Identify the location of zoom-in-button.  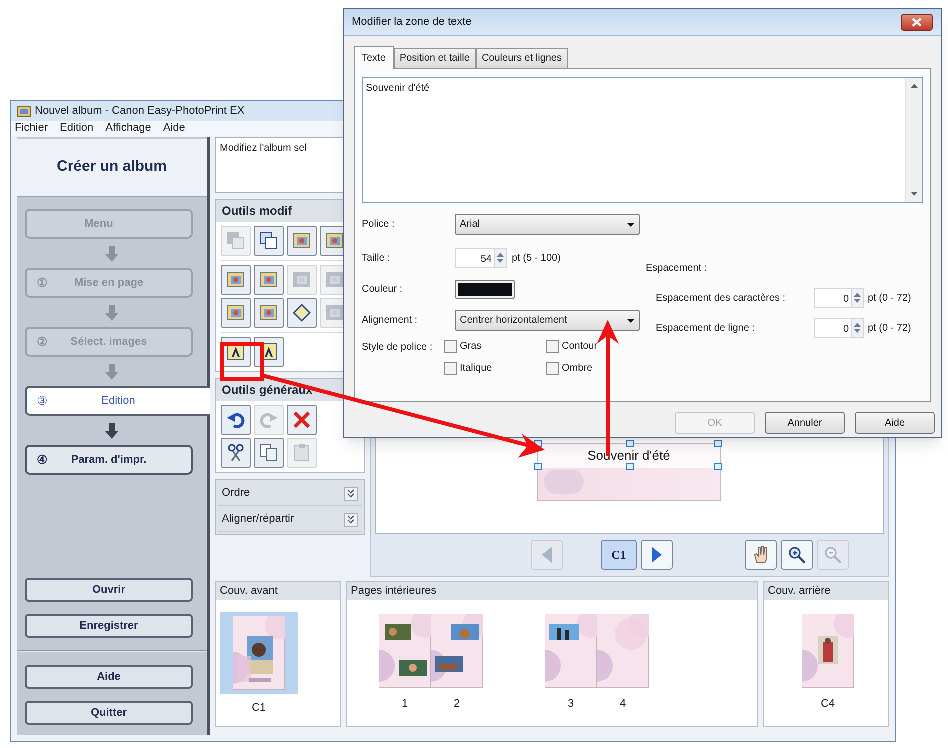
(797, 555).